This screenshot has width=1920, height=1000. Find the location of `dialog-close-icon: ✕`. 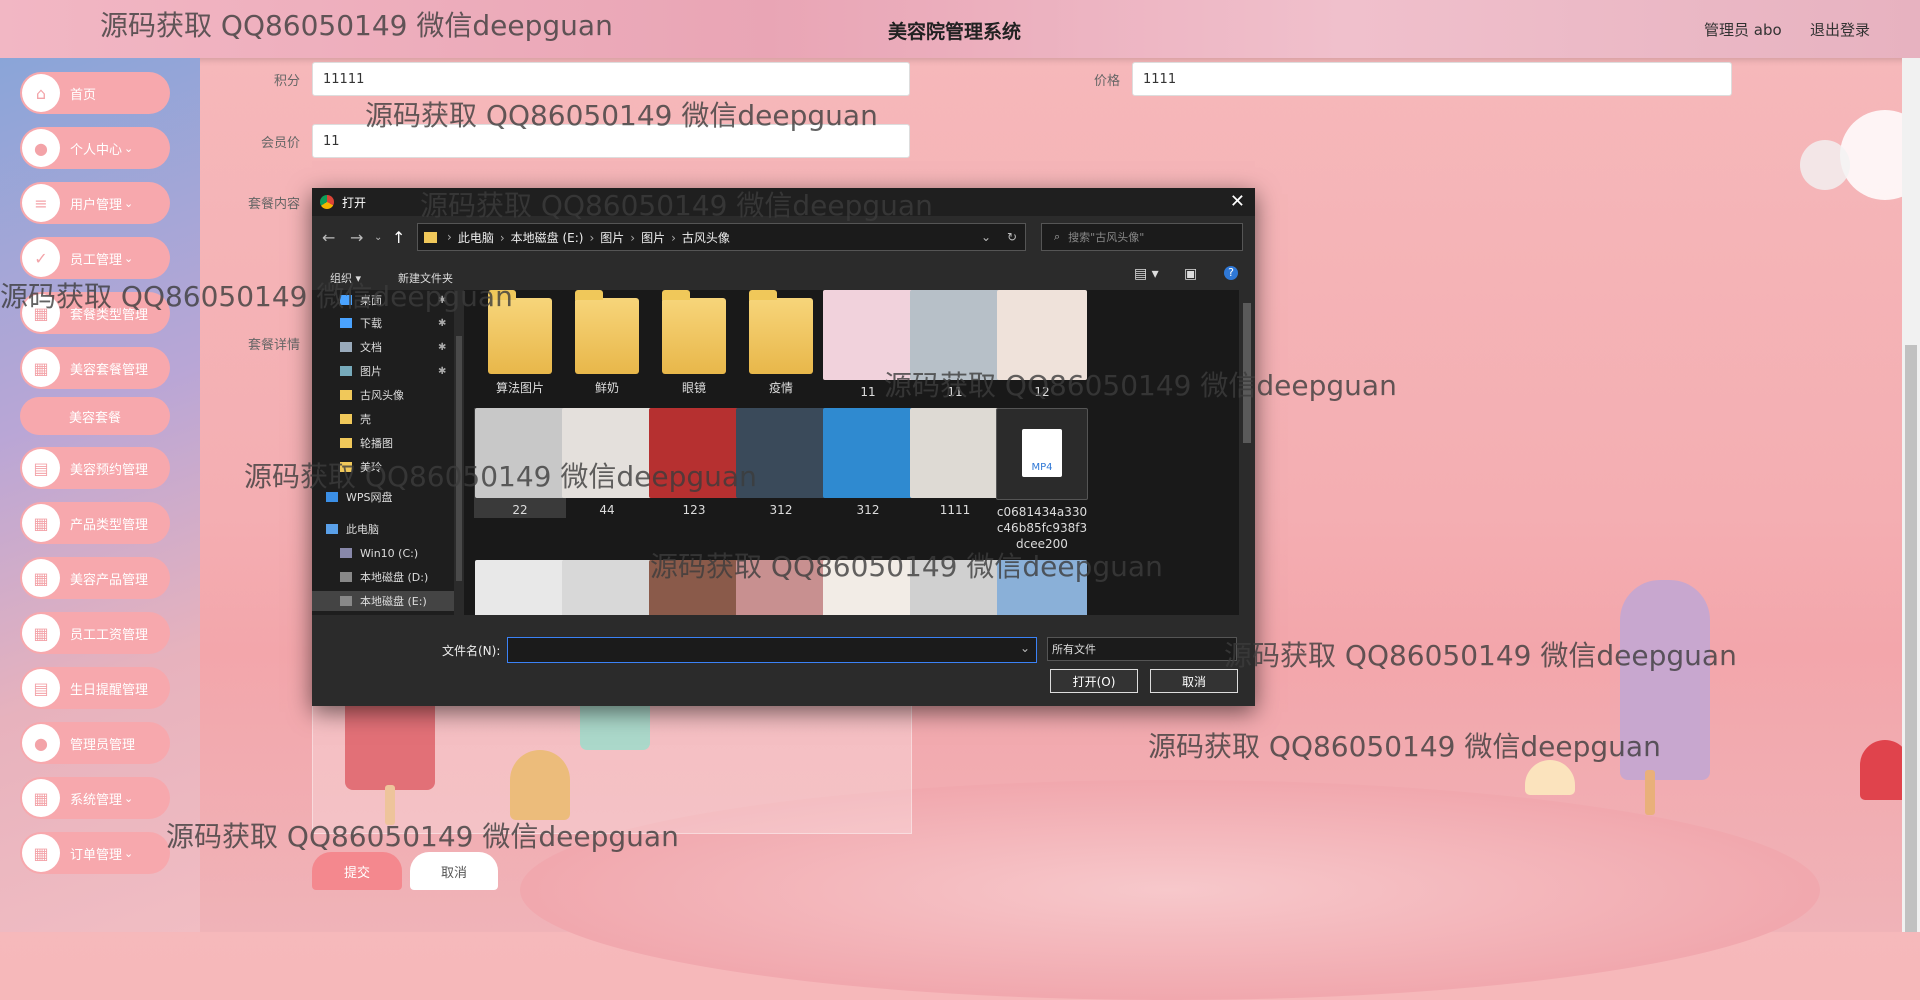

dialog-close-icon: ✕ is located at coordinates (1237, 201).